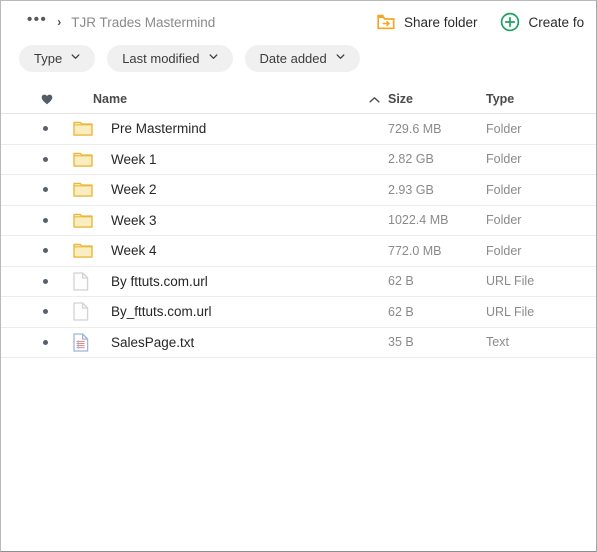  I want to click on file-list-header: Name Size Type, so click(298, 99).